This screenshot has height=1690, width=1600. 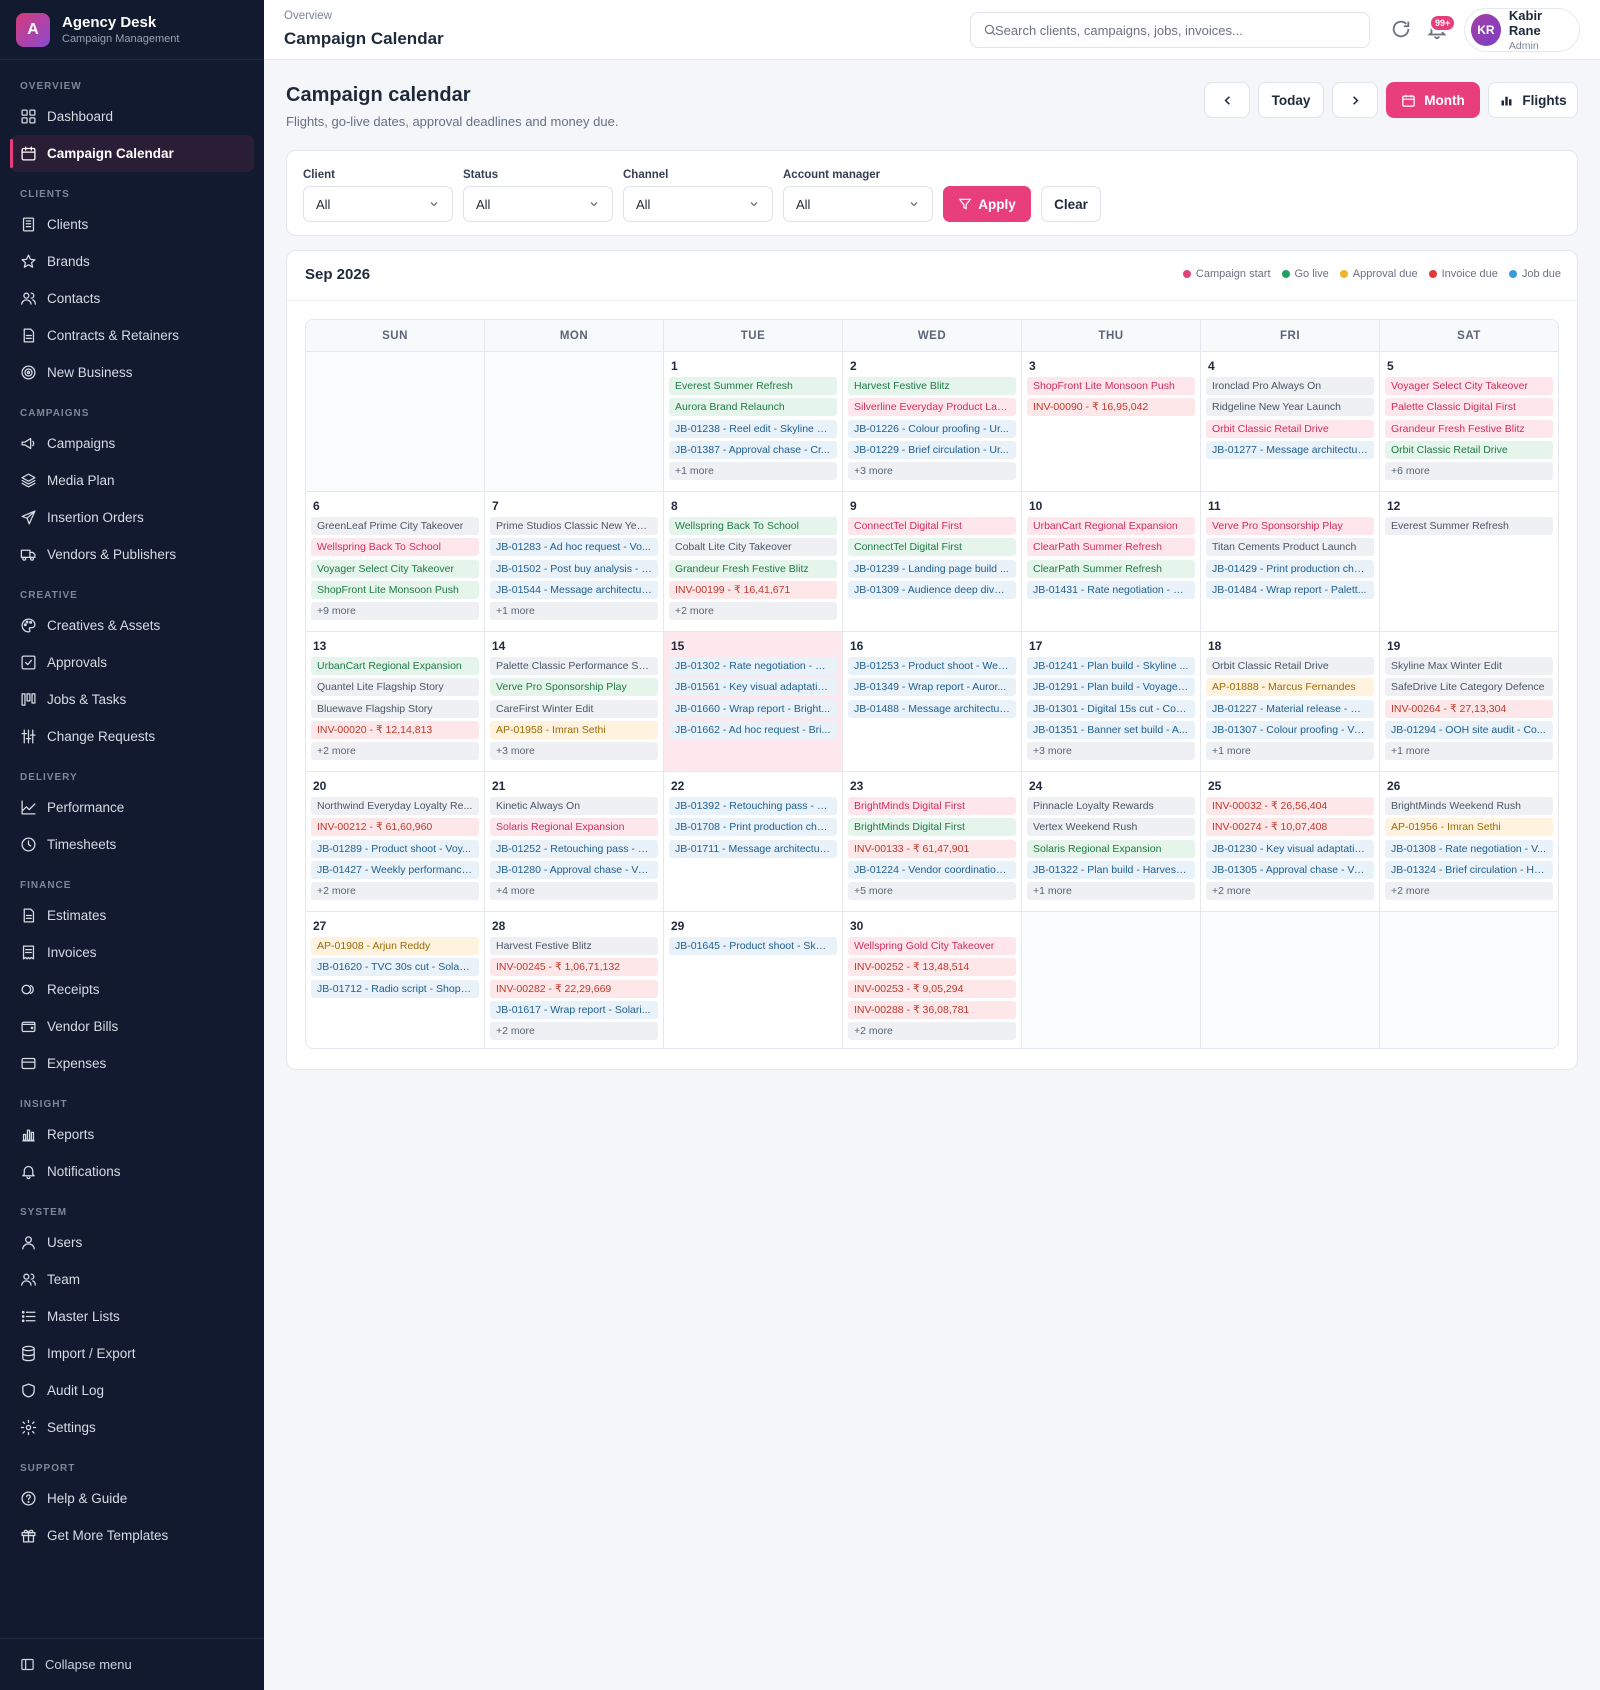 What do you see at coordinates (132, 30) in the screenshot?
I see `brand: A Agency Desk Campaign Management` at bounding box center [132, 30].